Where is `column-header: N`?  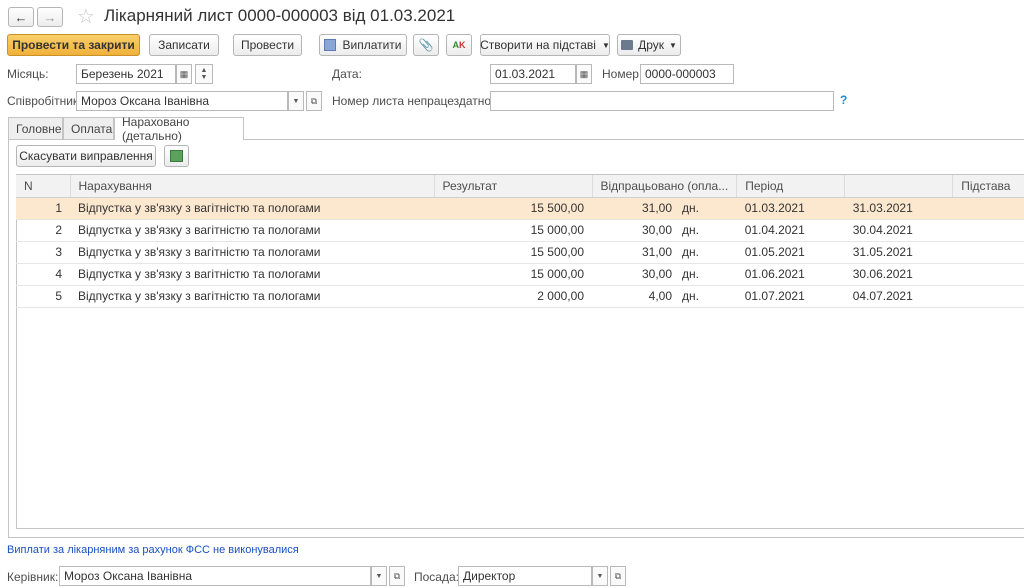 column-header: N is located at coordinates (43, 186).